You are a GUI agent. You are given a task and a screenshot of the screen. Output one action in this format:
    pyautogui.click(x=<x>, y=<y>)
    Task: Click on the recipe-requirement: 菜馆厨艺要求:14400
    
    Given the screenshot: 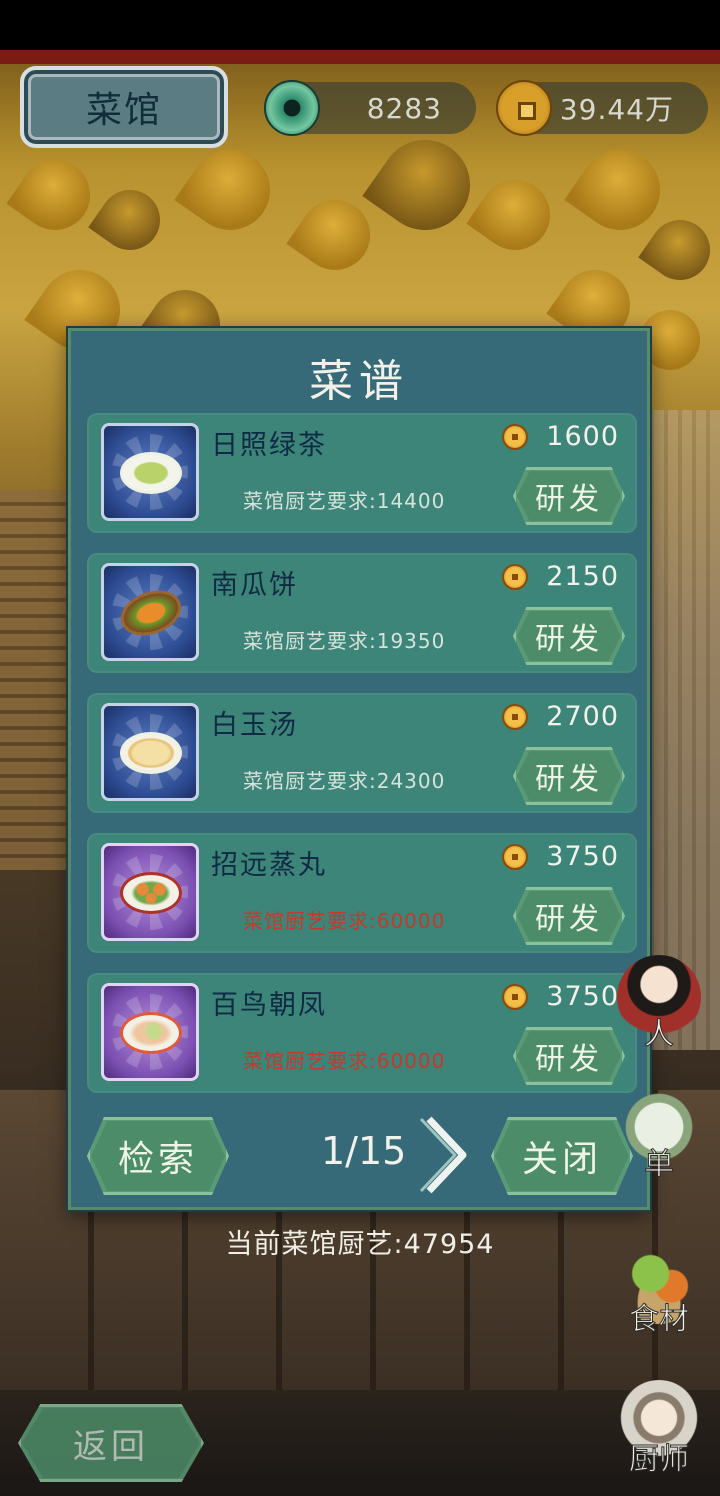 What is the action you would take?
    pyautogui.click(x=344, y=501)
    